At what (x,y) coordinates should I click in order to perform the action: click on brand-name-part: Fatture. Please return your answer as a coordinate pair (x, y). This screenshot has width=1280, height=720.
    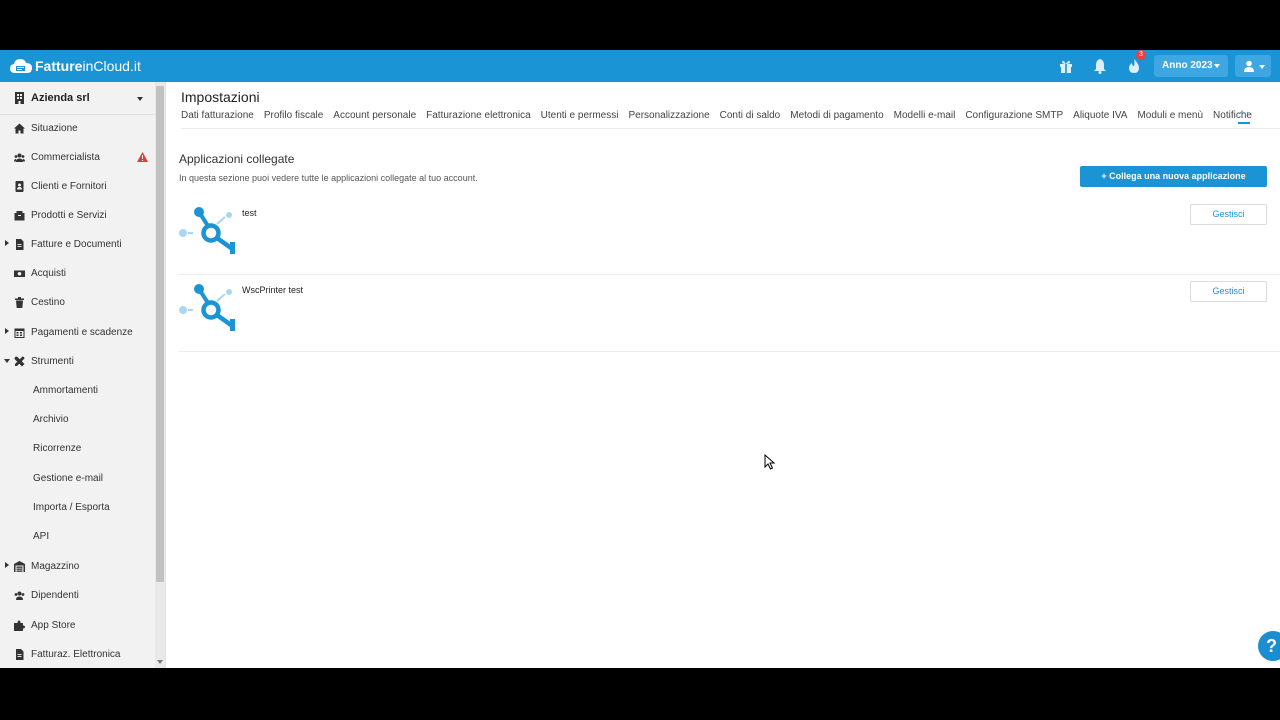
    Looking at the image, I should click on (59, 66).